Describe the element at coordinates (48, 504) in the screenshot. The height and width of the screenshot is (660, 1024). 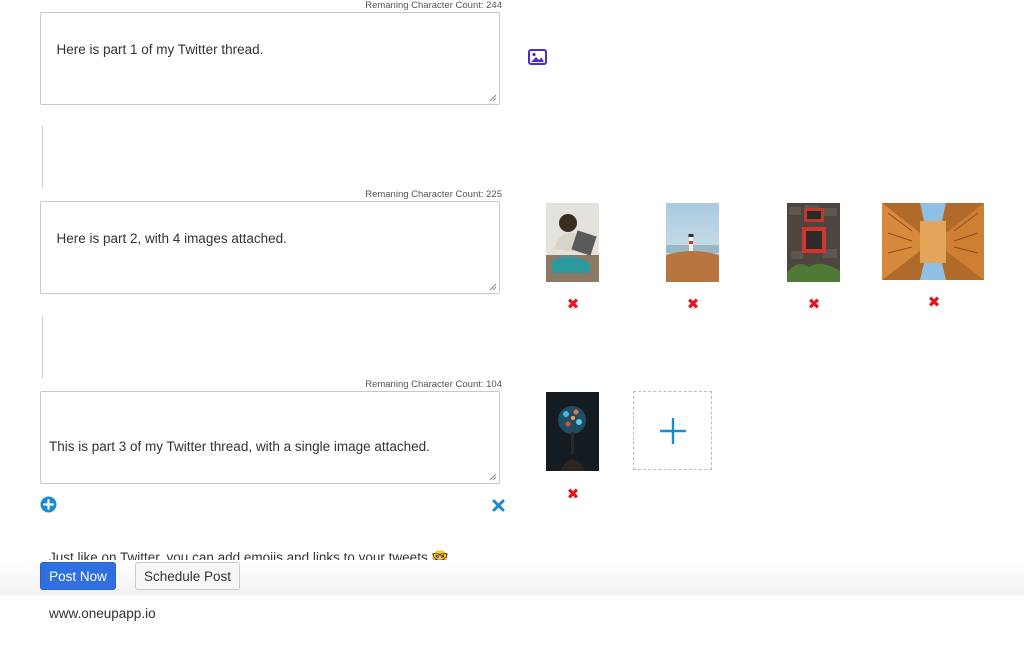
I see `plus-circle-icon` at that location.